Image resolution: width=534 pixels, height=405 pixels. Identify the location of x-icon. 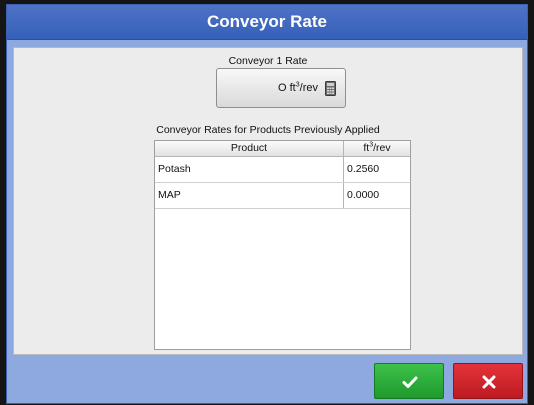
(489, 382).